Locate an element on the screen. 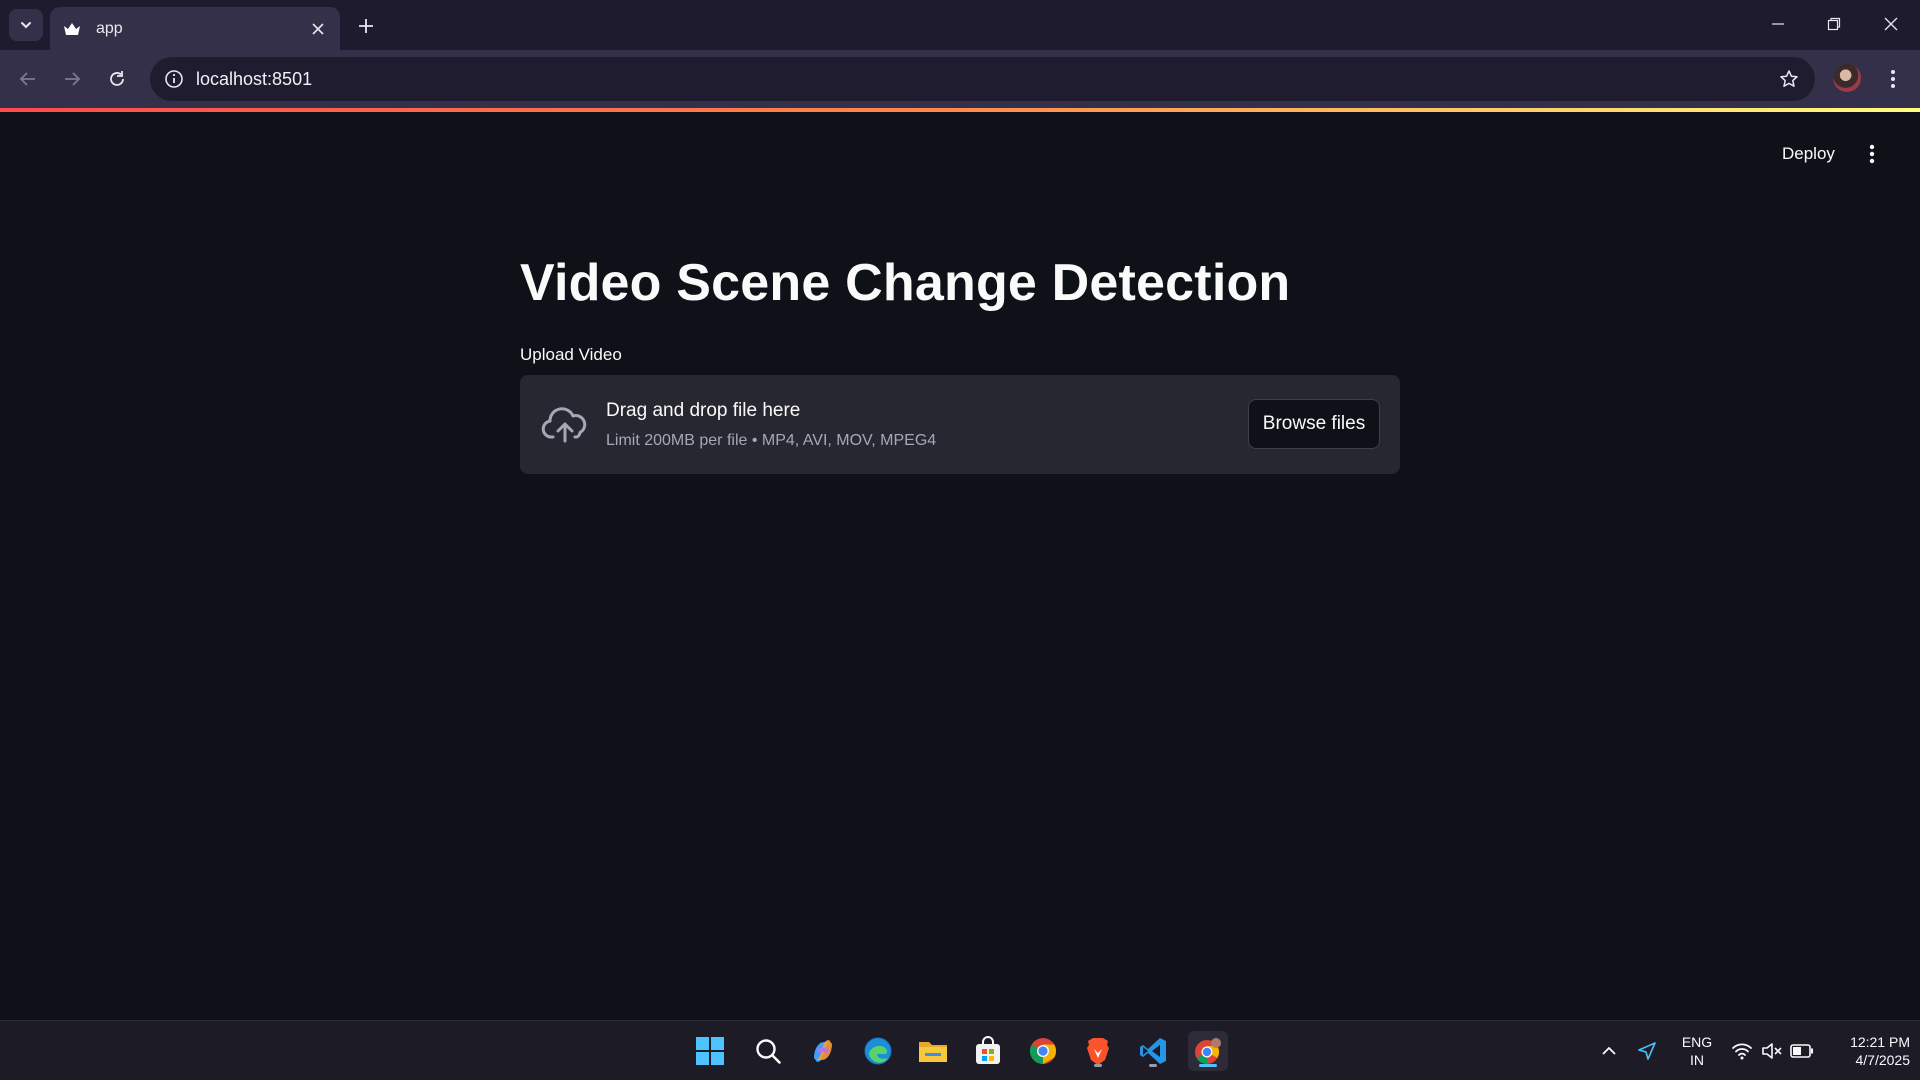 Image resolution: width=1920 pixels, height=1080 pixels. arrow-right-icon is located at coordinates (73, 79).